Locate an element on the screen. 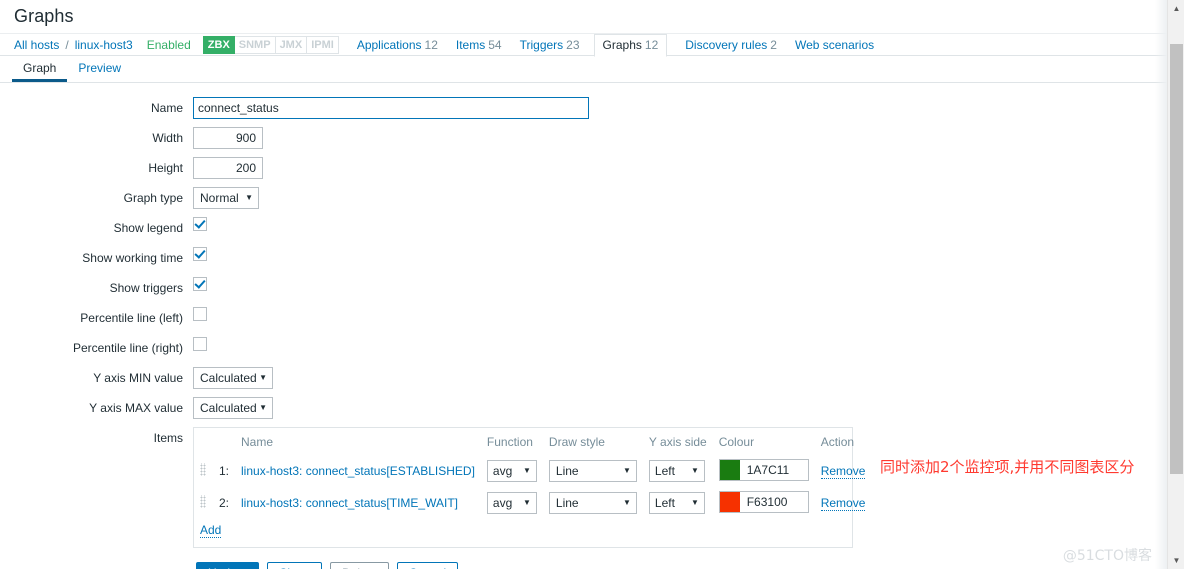  y-axis-min-select: Calculated ▼ is located at coordinates (233, 378).